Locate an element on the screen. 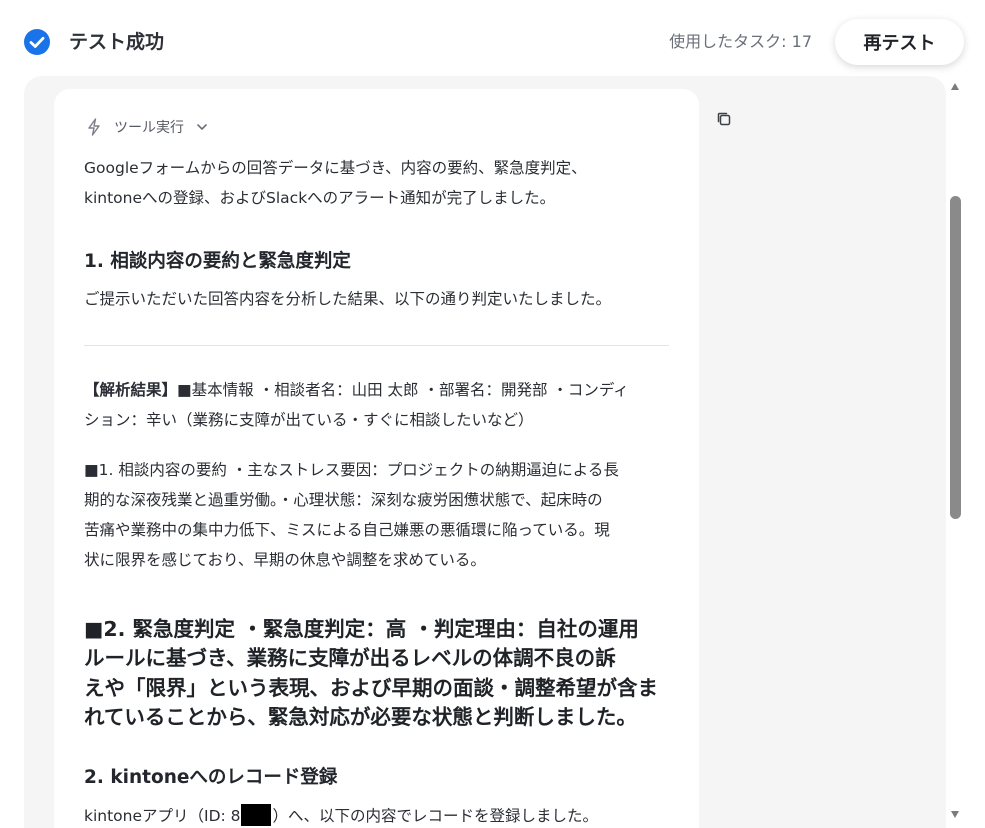  summary-line-2: 期的な深夜残業と過重労働。・心理状態：深刻な疲労困憊状態で、起床時の is located at coordinates (343, 500).